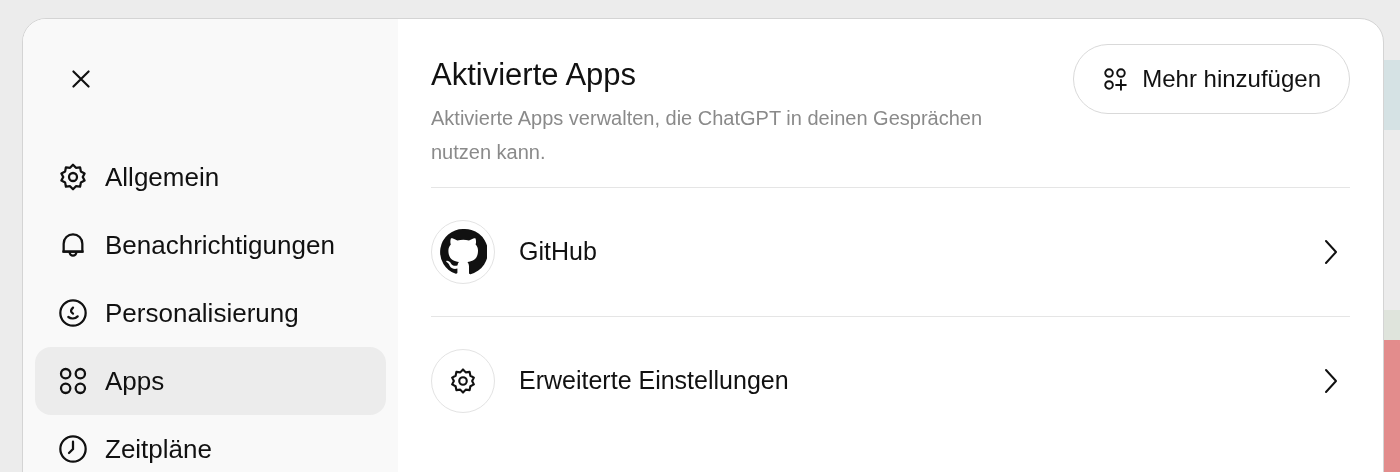  What do you see at coordinates (463, 252) in the screenshot?
I see `octocat-icon` at bounding box center [463, 252].